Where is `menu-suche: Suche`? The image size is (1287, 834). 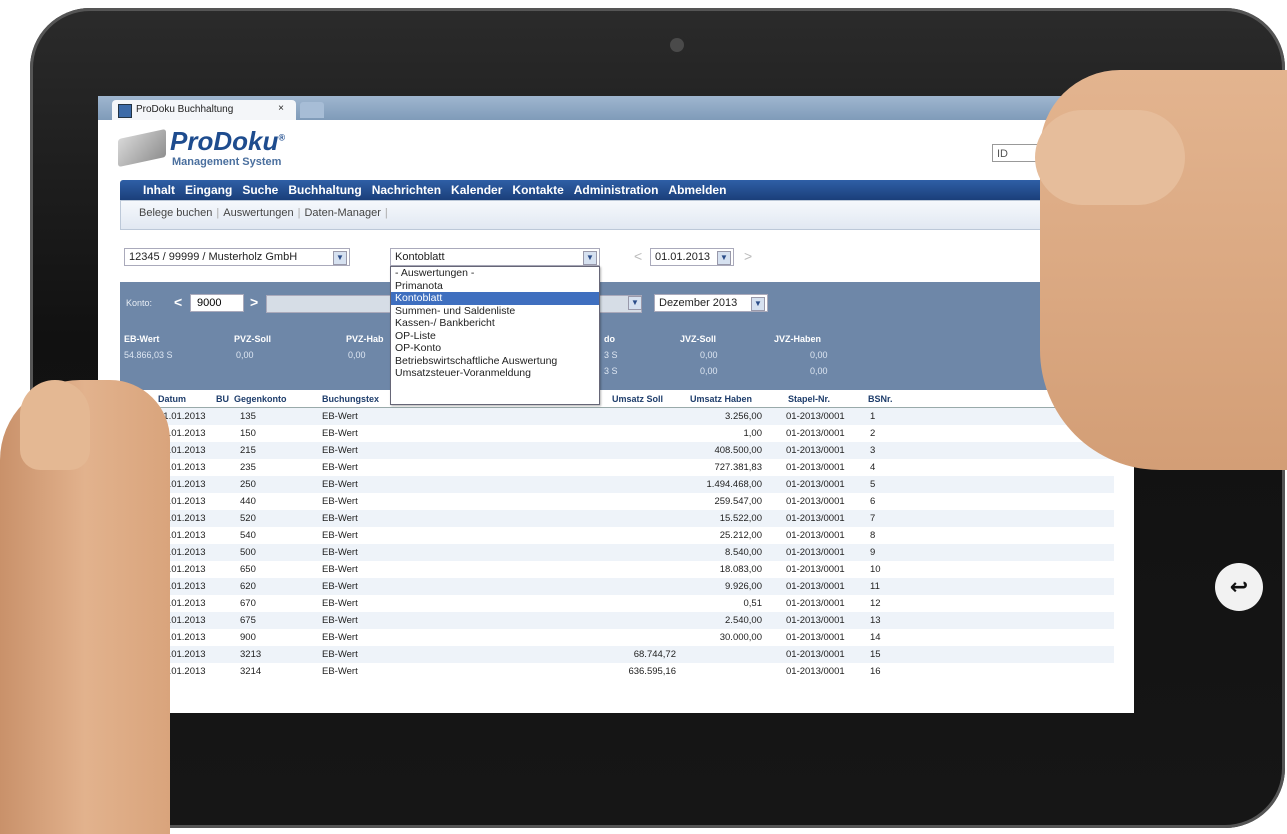 menu-suche: Suche is located at coordinates (260, 188).